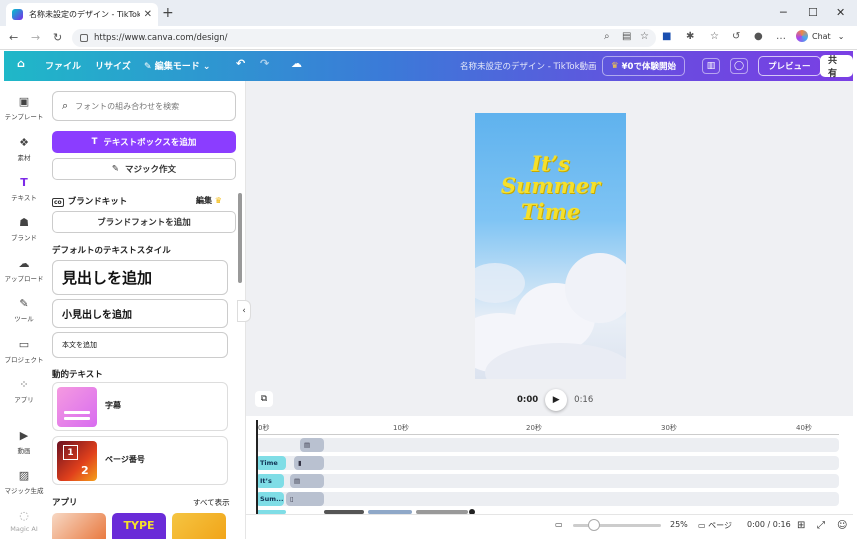 The width and height of the screenshot is (857, 539). I want to click on timeline-track: ▤, so click(547, 445).